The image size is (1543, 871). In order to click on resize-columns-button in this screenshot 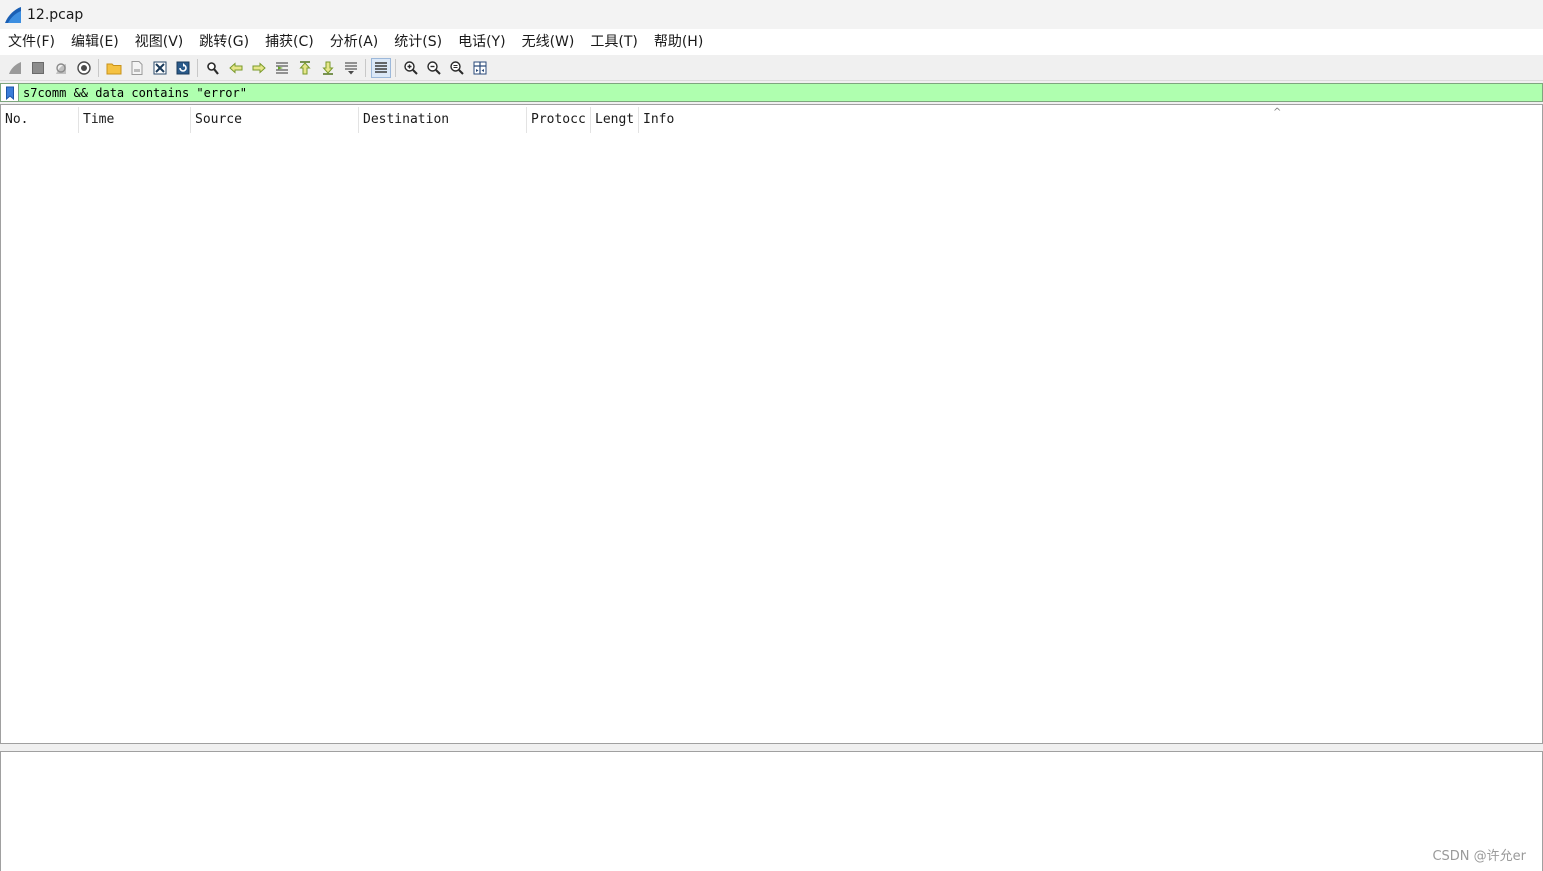, I will do `click(480, 68)`.